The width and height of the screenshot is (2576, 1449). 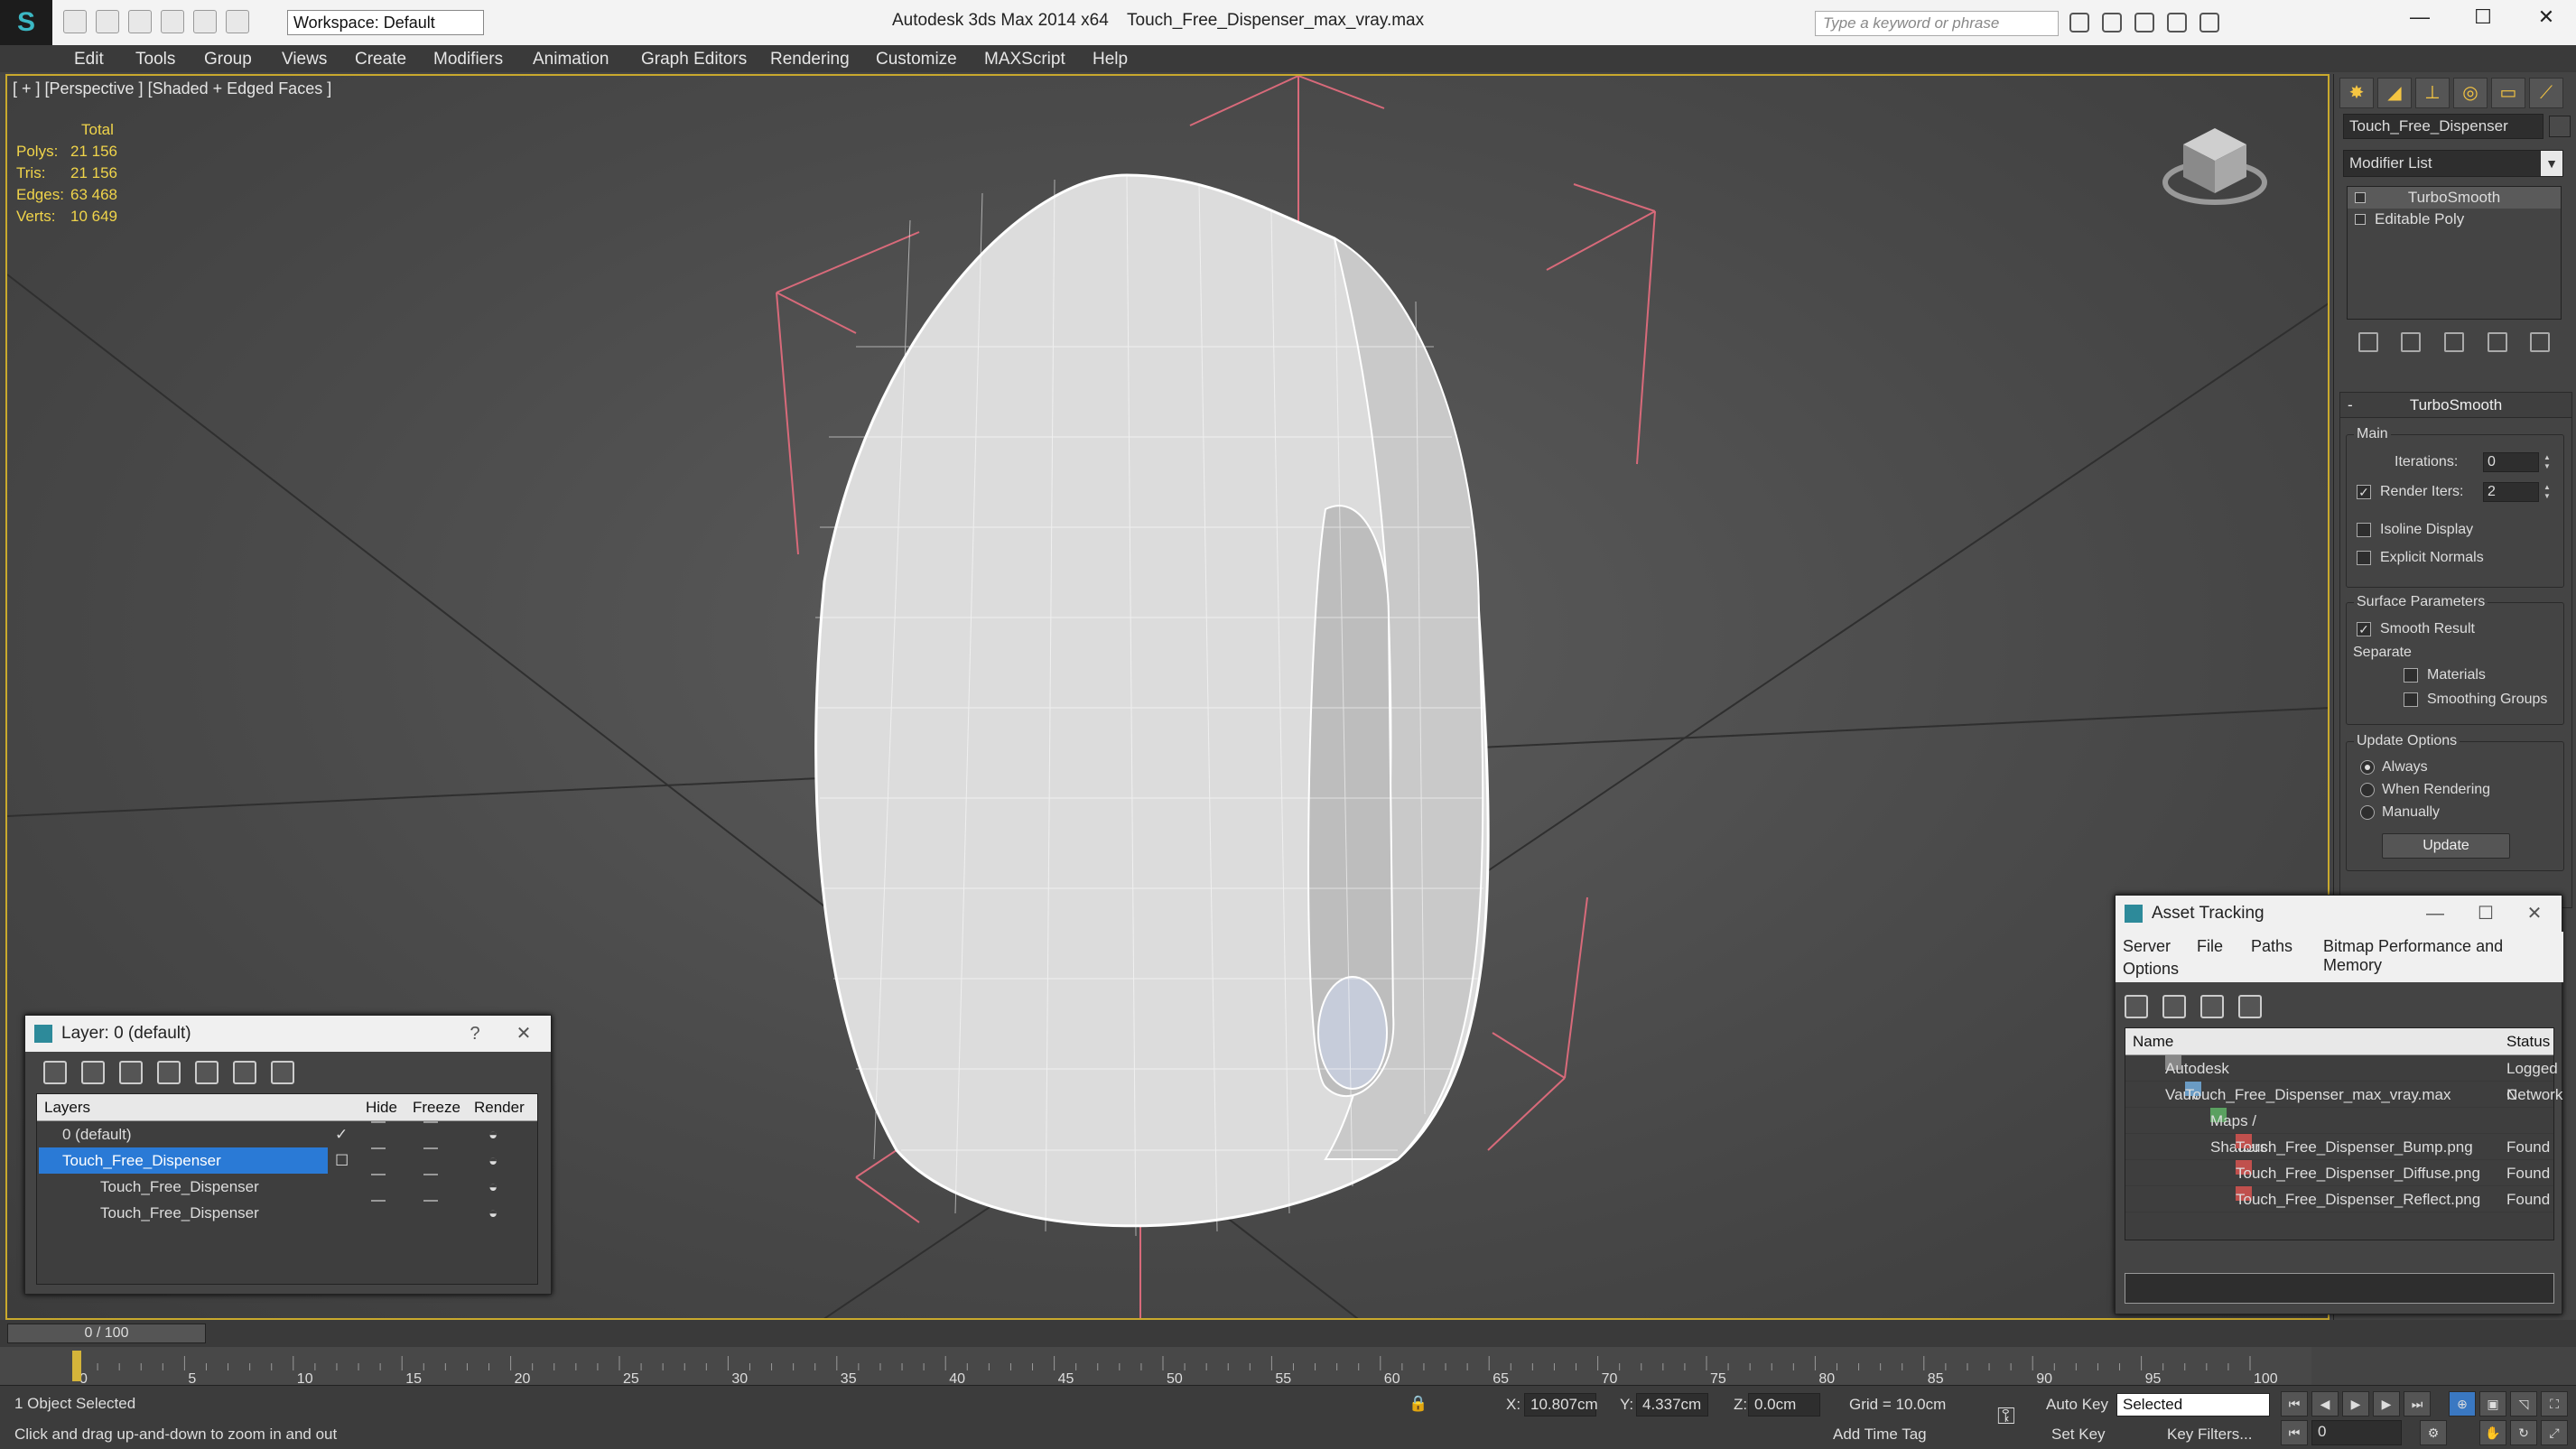 What do you see at coordinates (2250, 1006) in the screenshot?
I see `table-view-icon` at bounding box center [2250, 1006].